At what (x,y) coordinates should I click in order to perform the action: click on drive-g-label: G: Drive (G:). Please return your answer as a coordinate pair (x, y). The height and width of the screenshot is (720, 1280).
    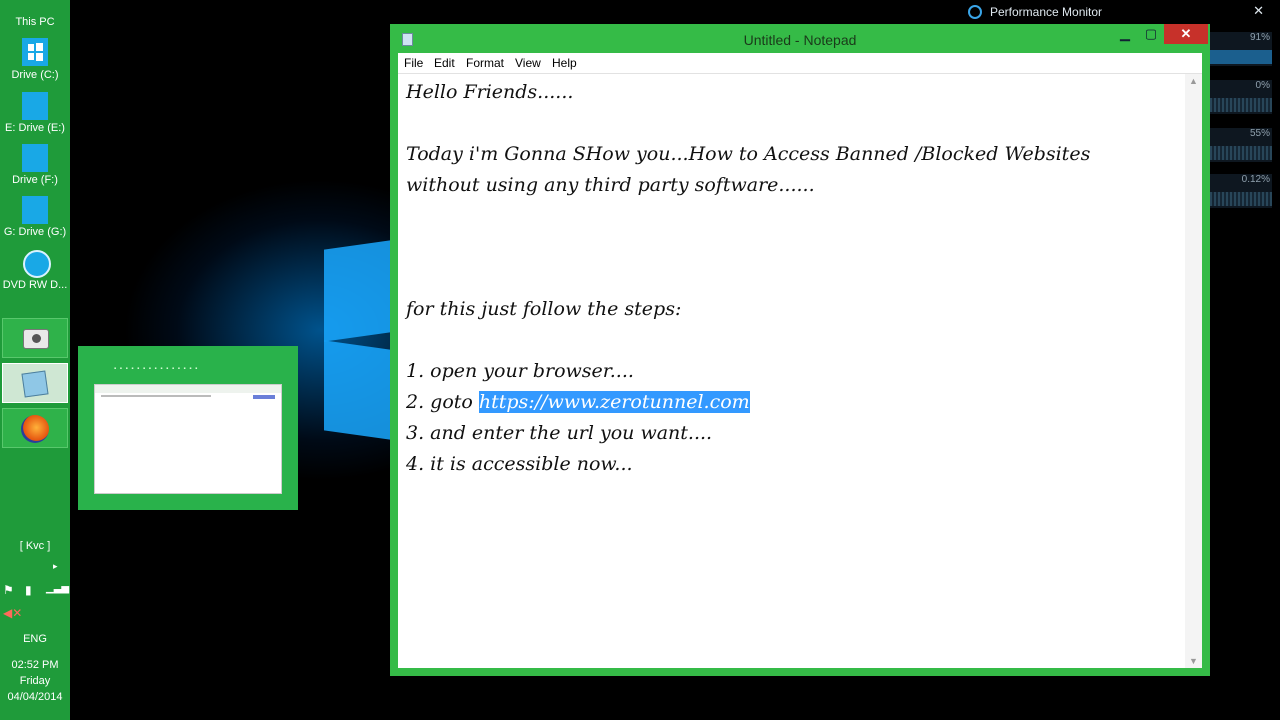
    Looking at the image, I should click on (35, 232).